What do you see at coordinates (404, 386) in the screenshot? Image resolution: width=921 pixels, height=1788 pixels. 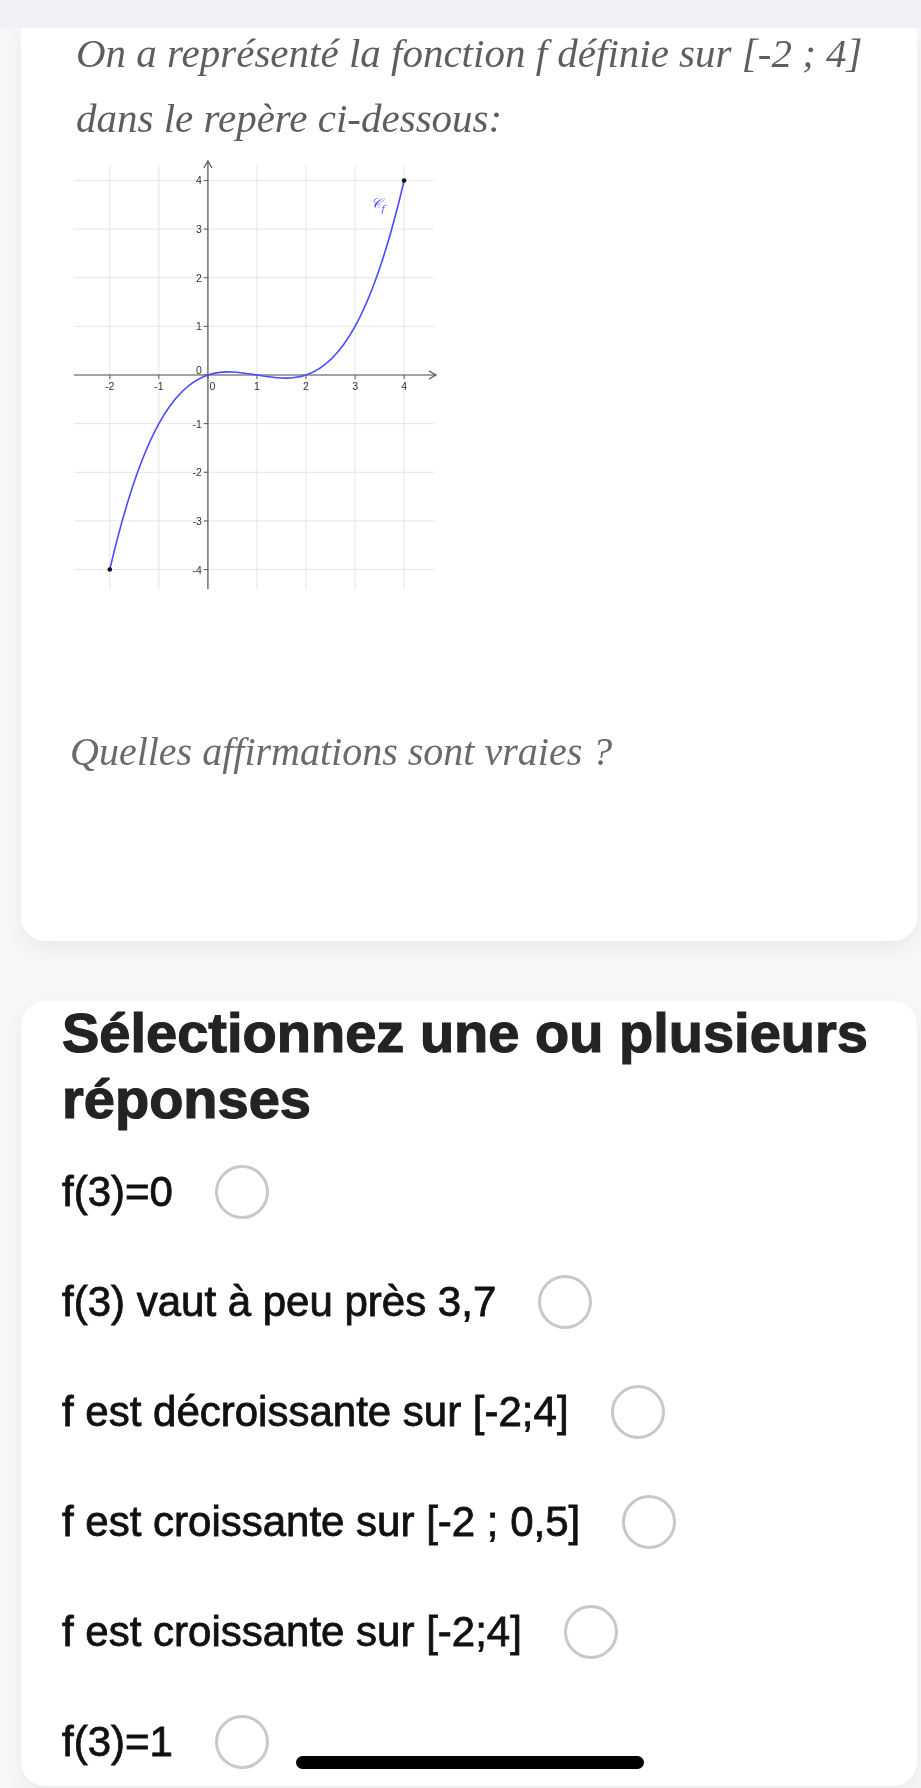 I see `x-tick-label: 4` at bounding box center [404, 386].